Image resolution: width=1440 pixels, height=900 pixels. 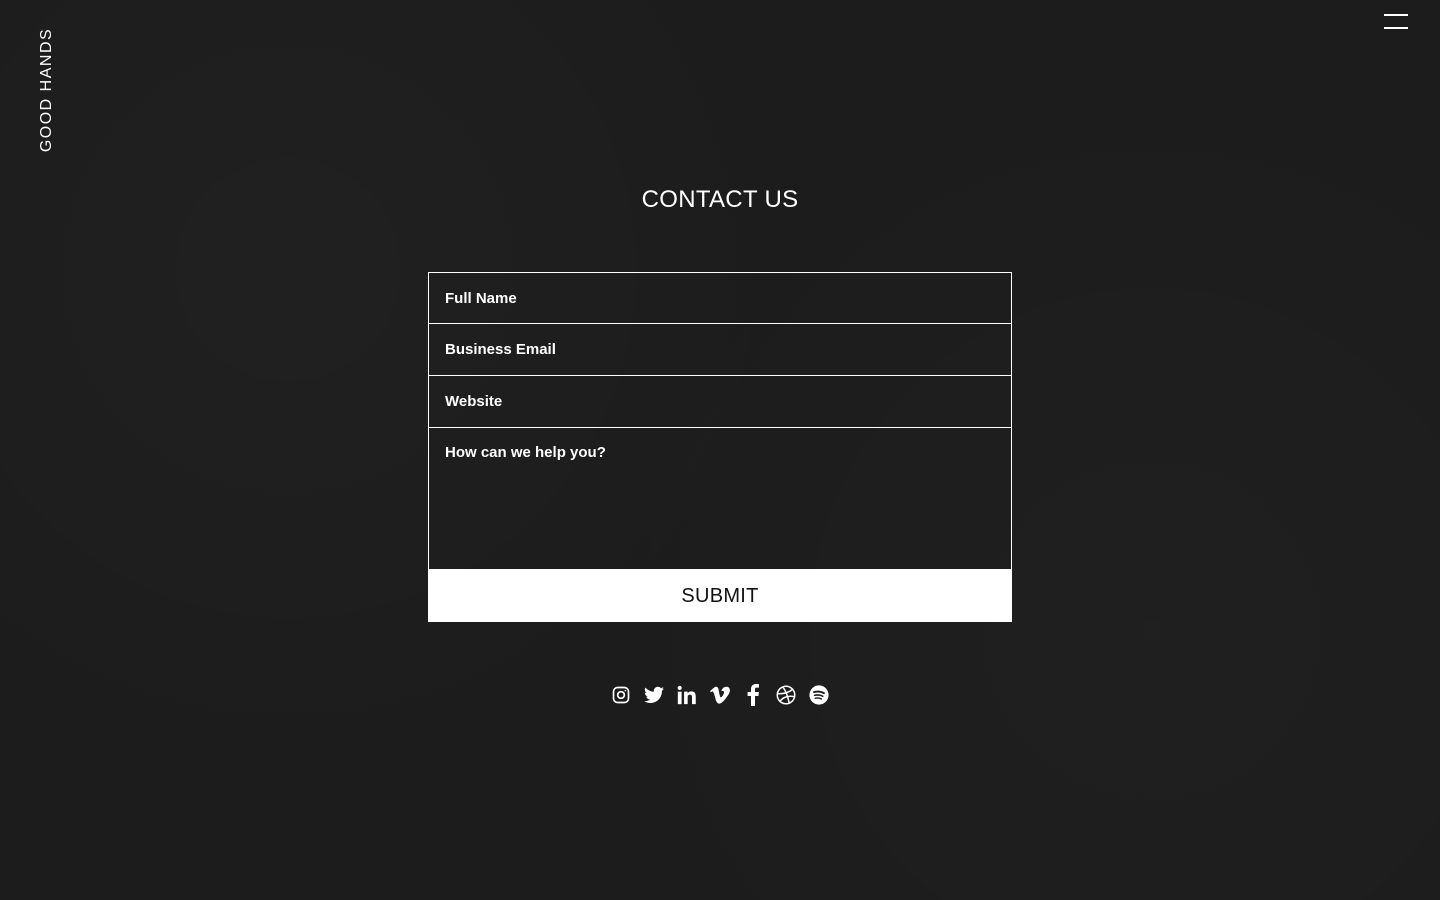 I want to click on twitter-link, so click(x=654, y=695).